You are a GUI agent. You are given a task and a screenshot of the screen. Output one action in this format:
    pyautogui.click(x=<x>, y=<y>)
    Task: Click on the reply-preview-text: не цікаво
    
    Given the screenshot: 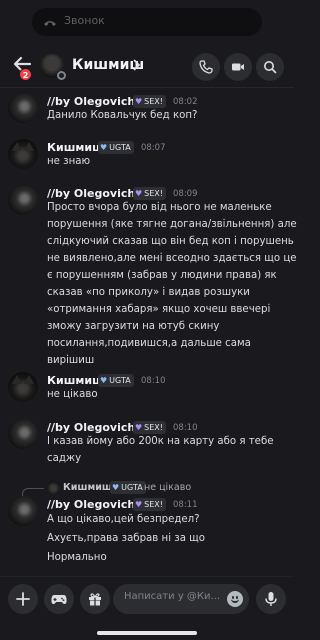 What is the action you would take?
    pyautogui.click(x=167, y=487)
    